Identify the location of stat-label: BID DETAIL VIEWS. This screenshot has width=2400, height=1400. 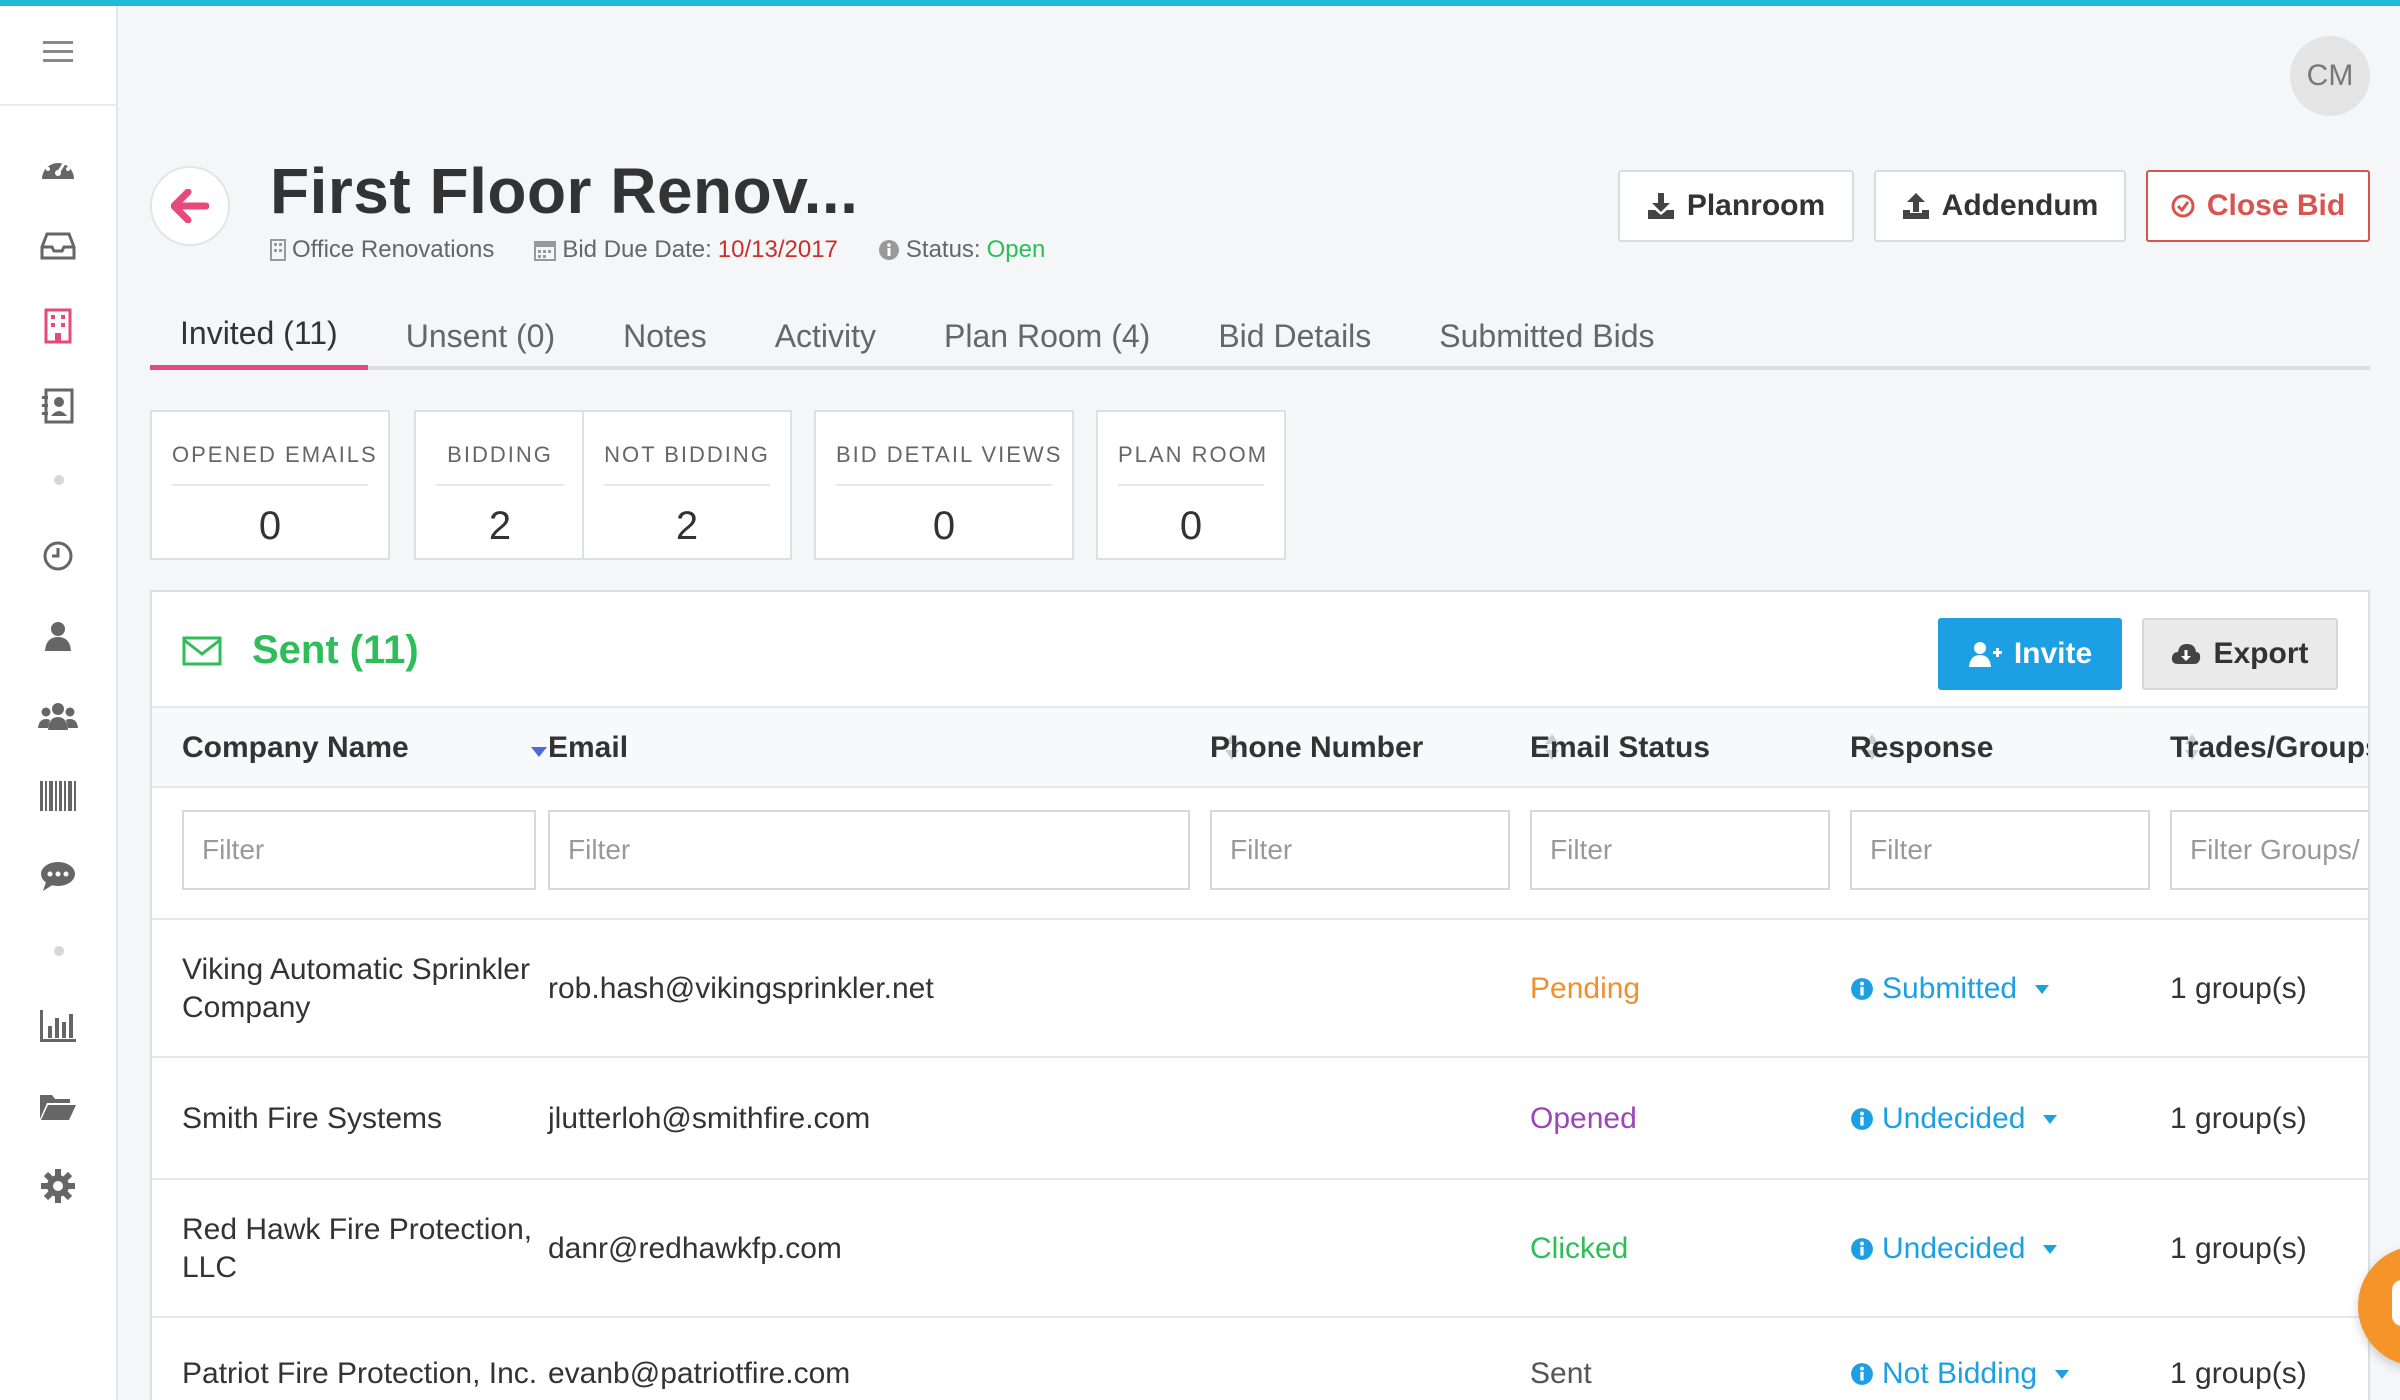
(948, 449).